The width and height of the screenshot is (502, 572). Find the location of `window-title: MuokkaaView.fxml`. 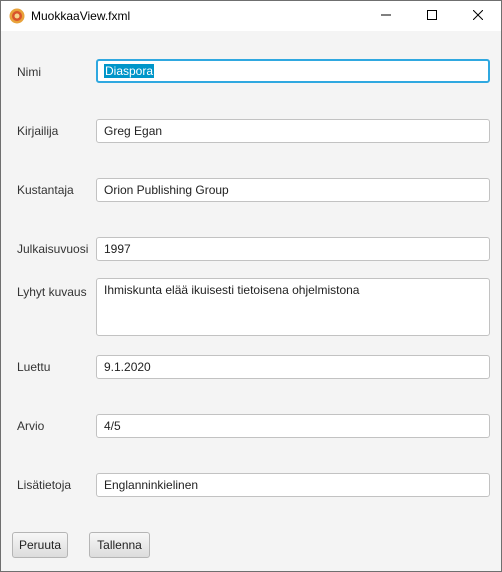

window-title: MuokkaaView.fxml is located at coordinates (81, 16).